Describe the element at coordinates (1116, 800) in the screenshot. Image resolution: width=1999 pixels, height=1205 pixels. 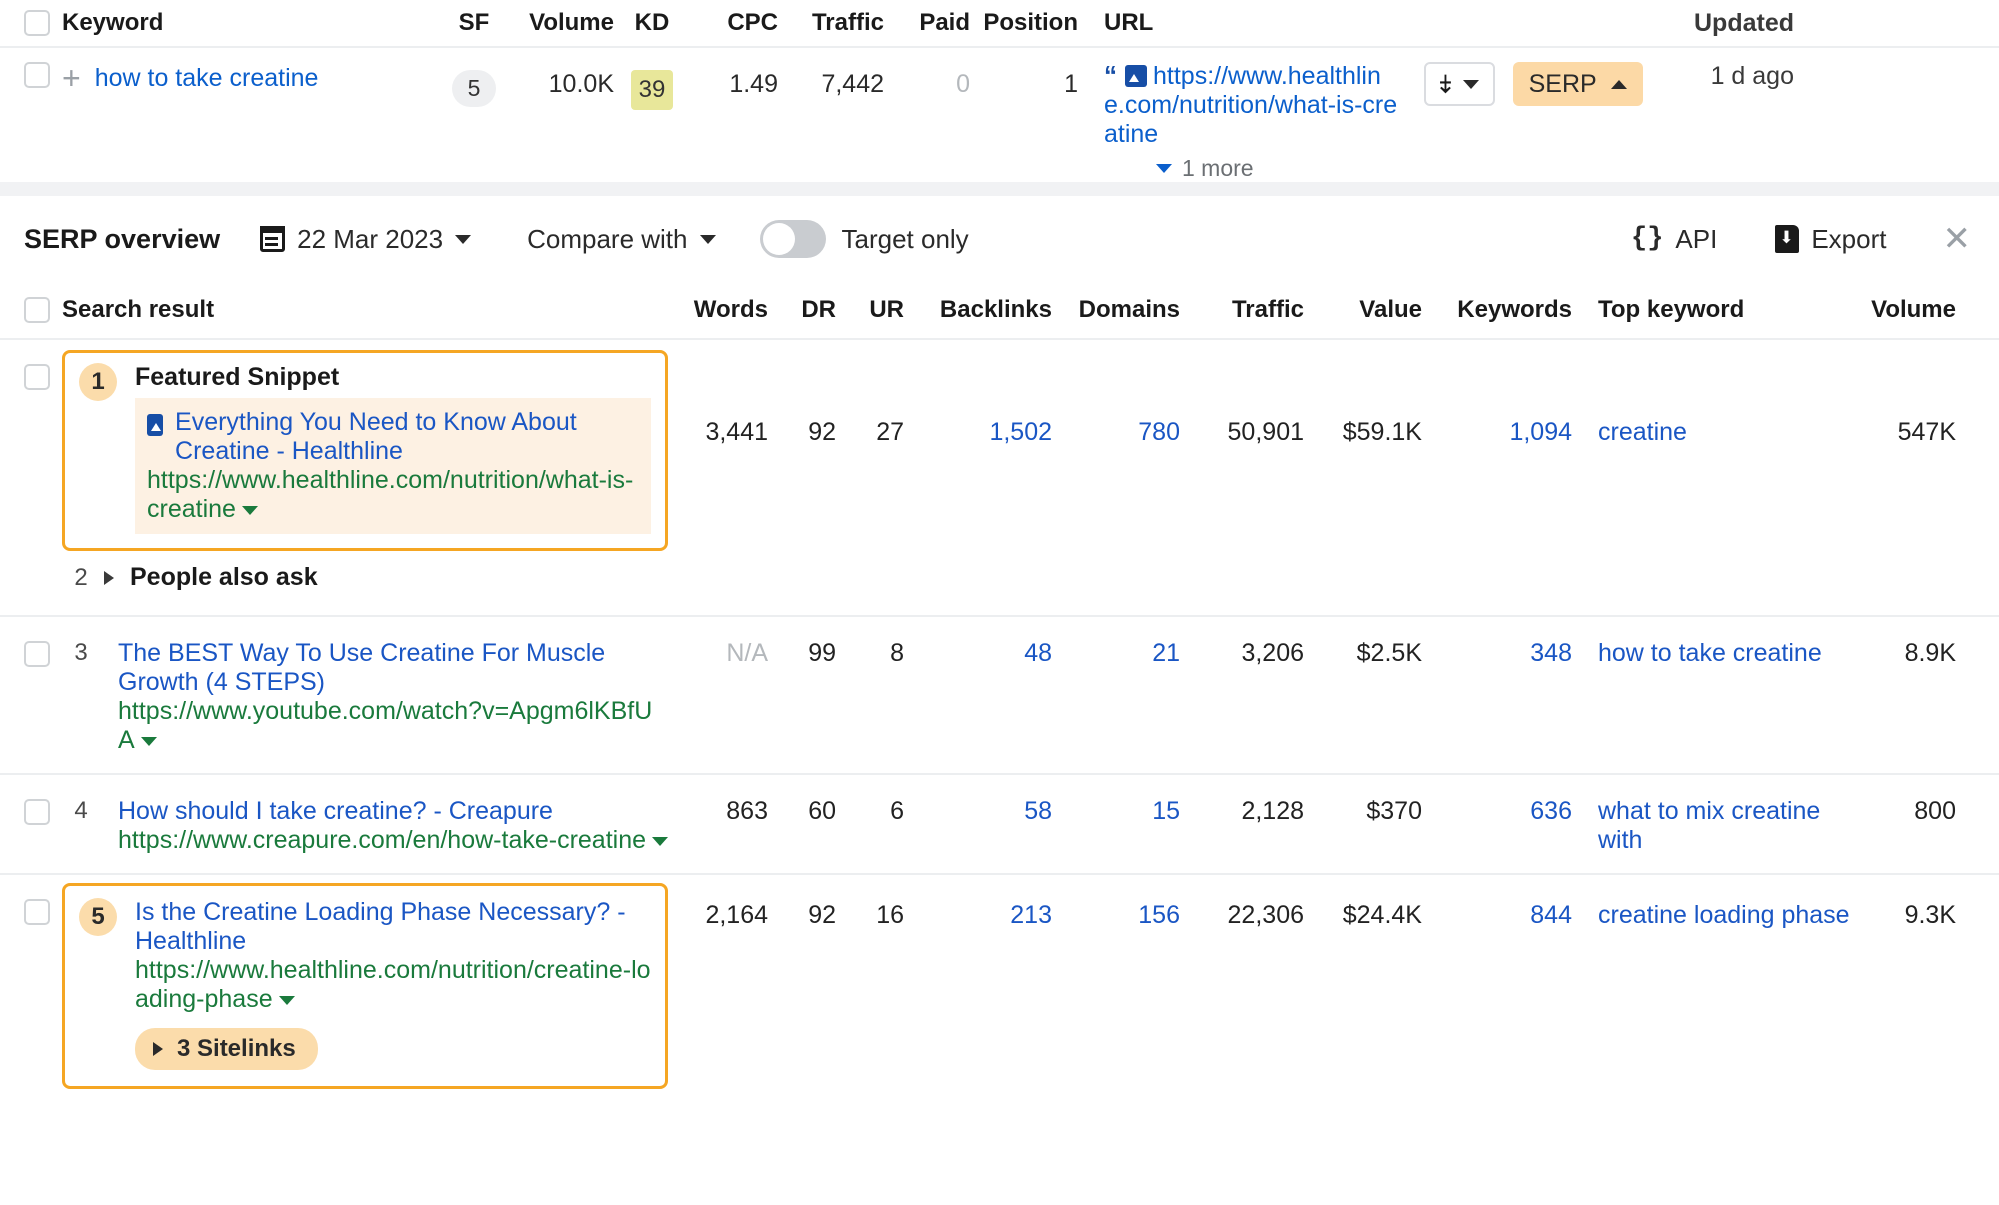
I see `domains-cell: 15` at that location.